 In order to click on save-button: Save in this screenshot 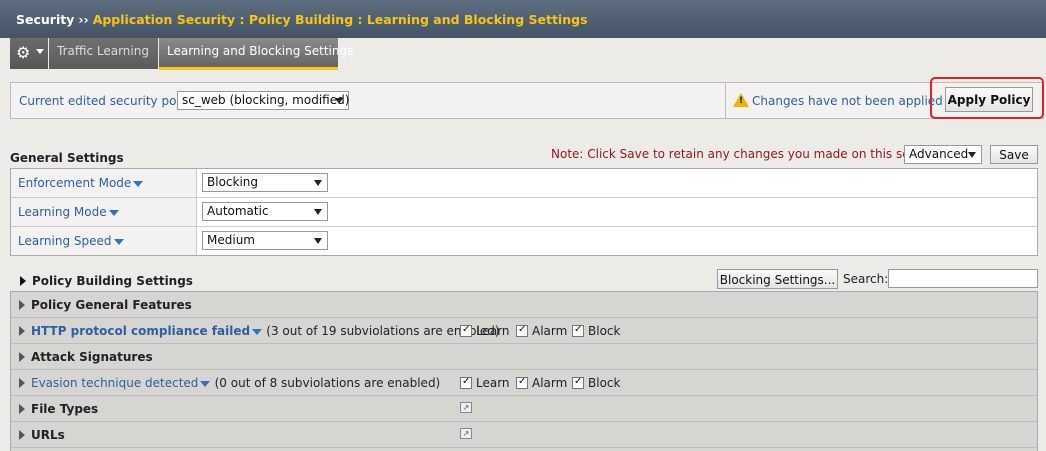, I will do `click(1014, 154)`.